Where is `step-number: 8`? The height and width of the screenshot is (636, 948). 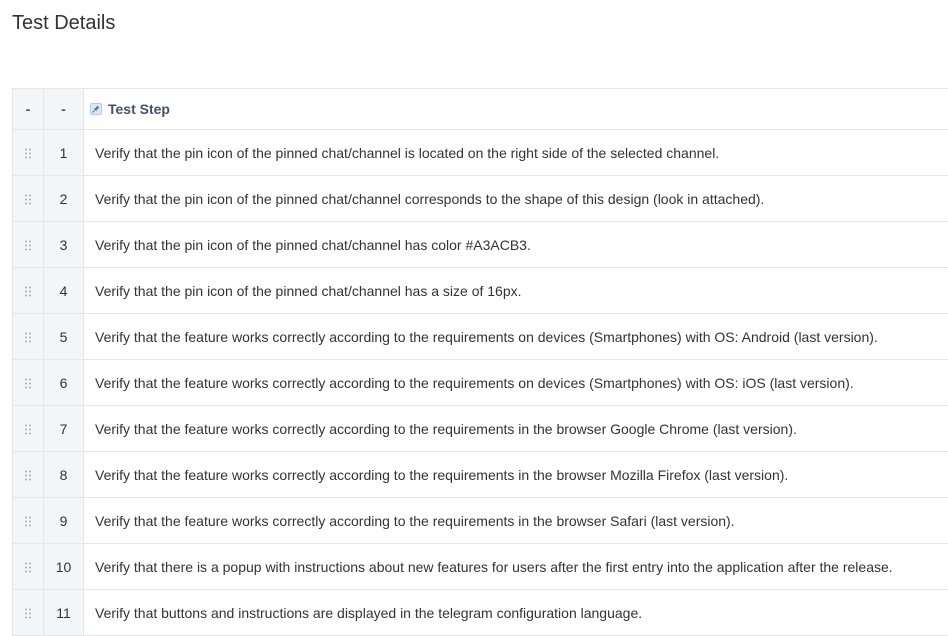
step-number: 8 is located at coordinates (64, 475).